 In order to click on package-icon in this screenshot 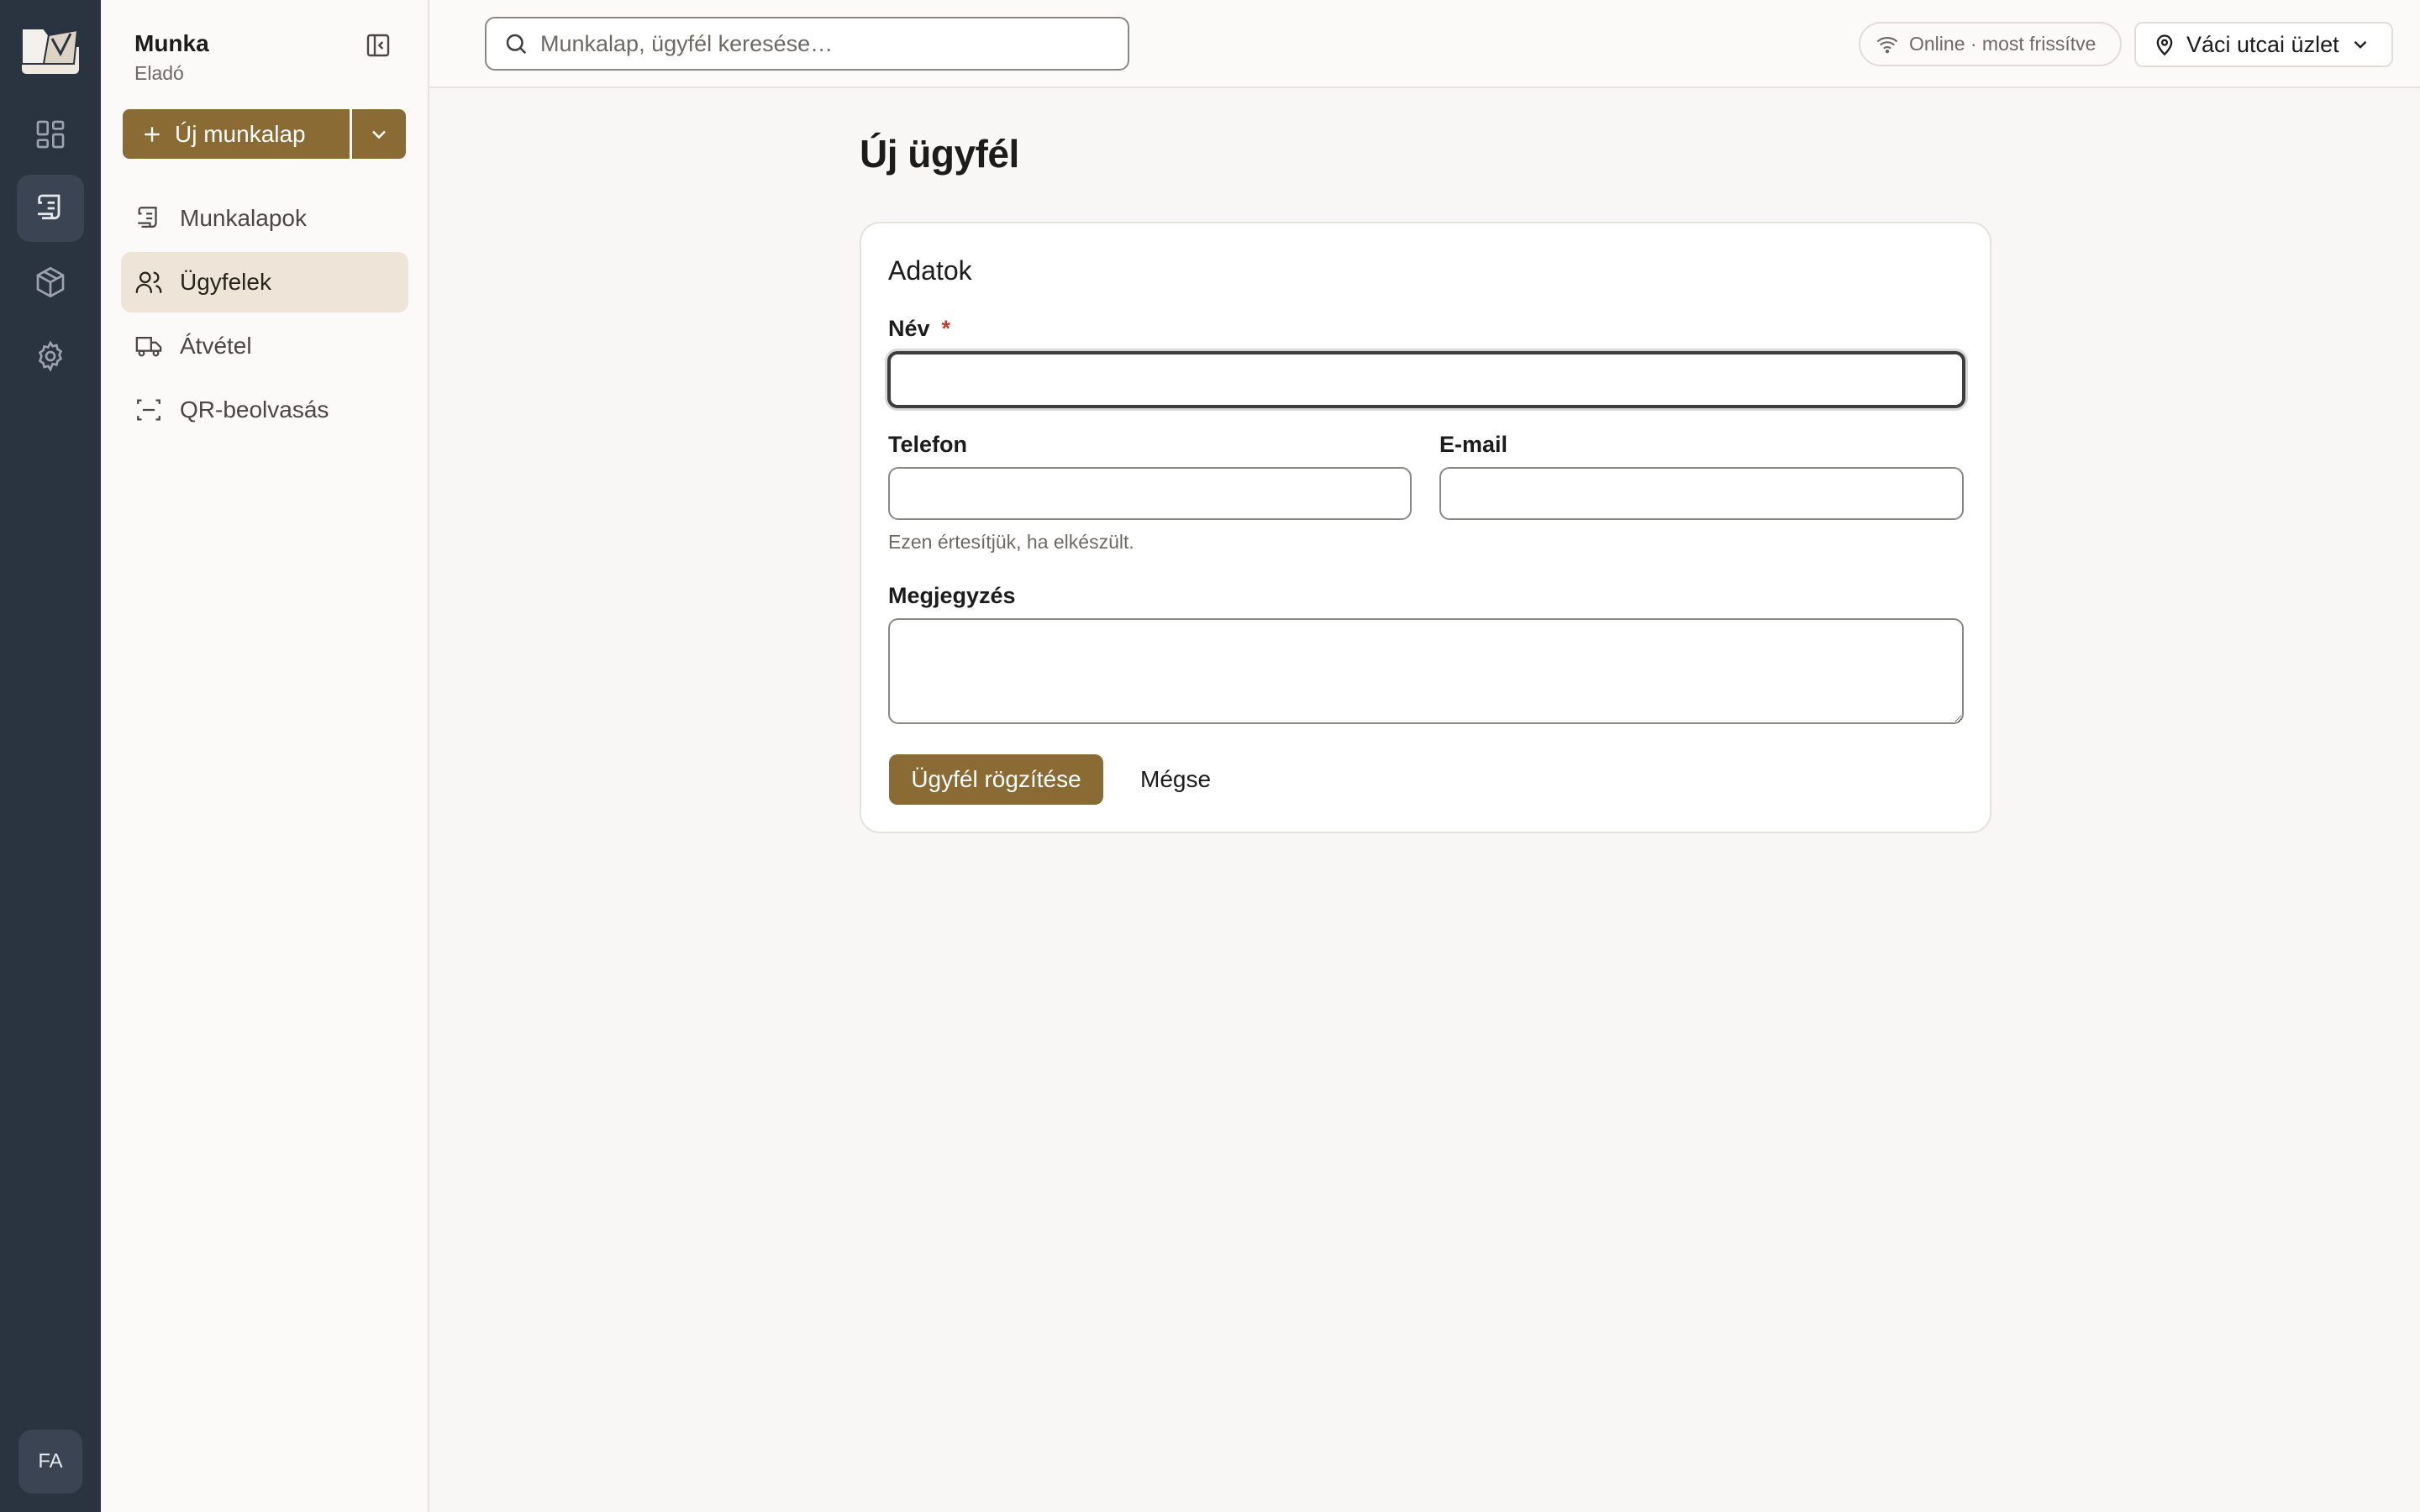, I will do `click(51, 282)`.